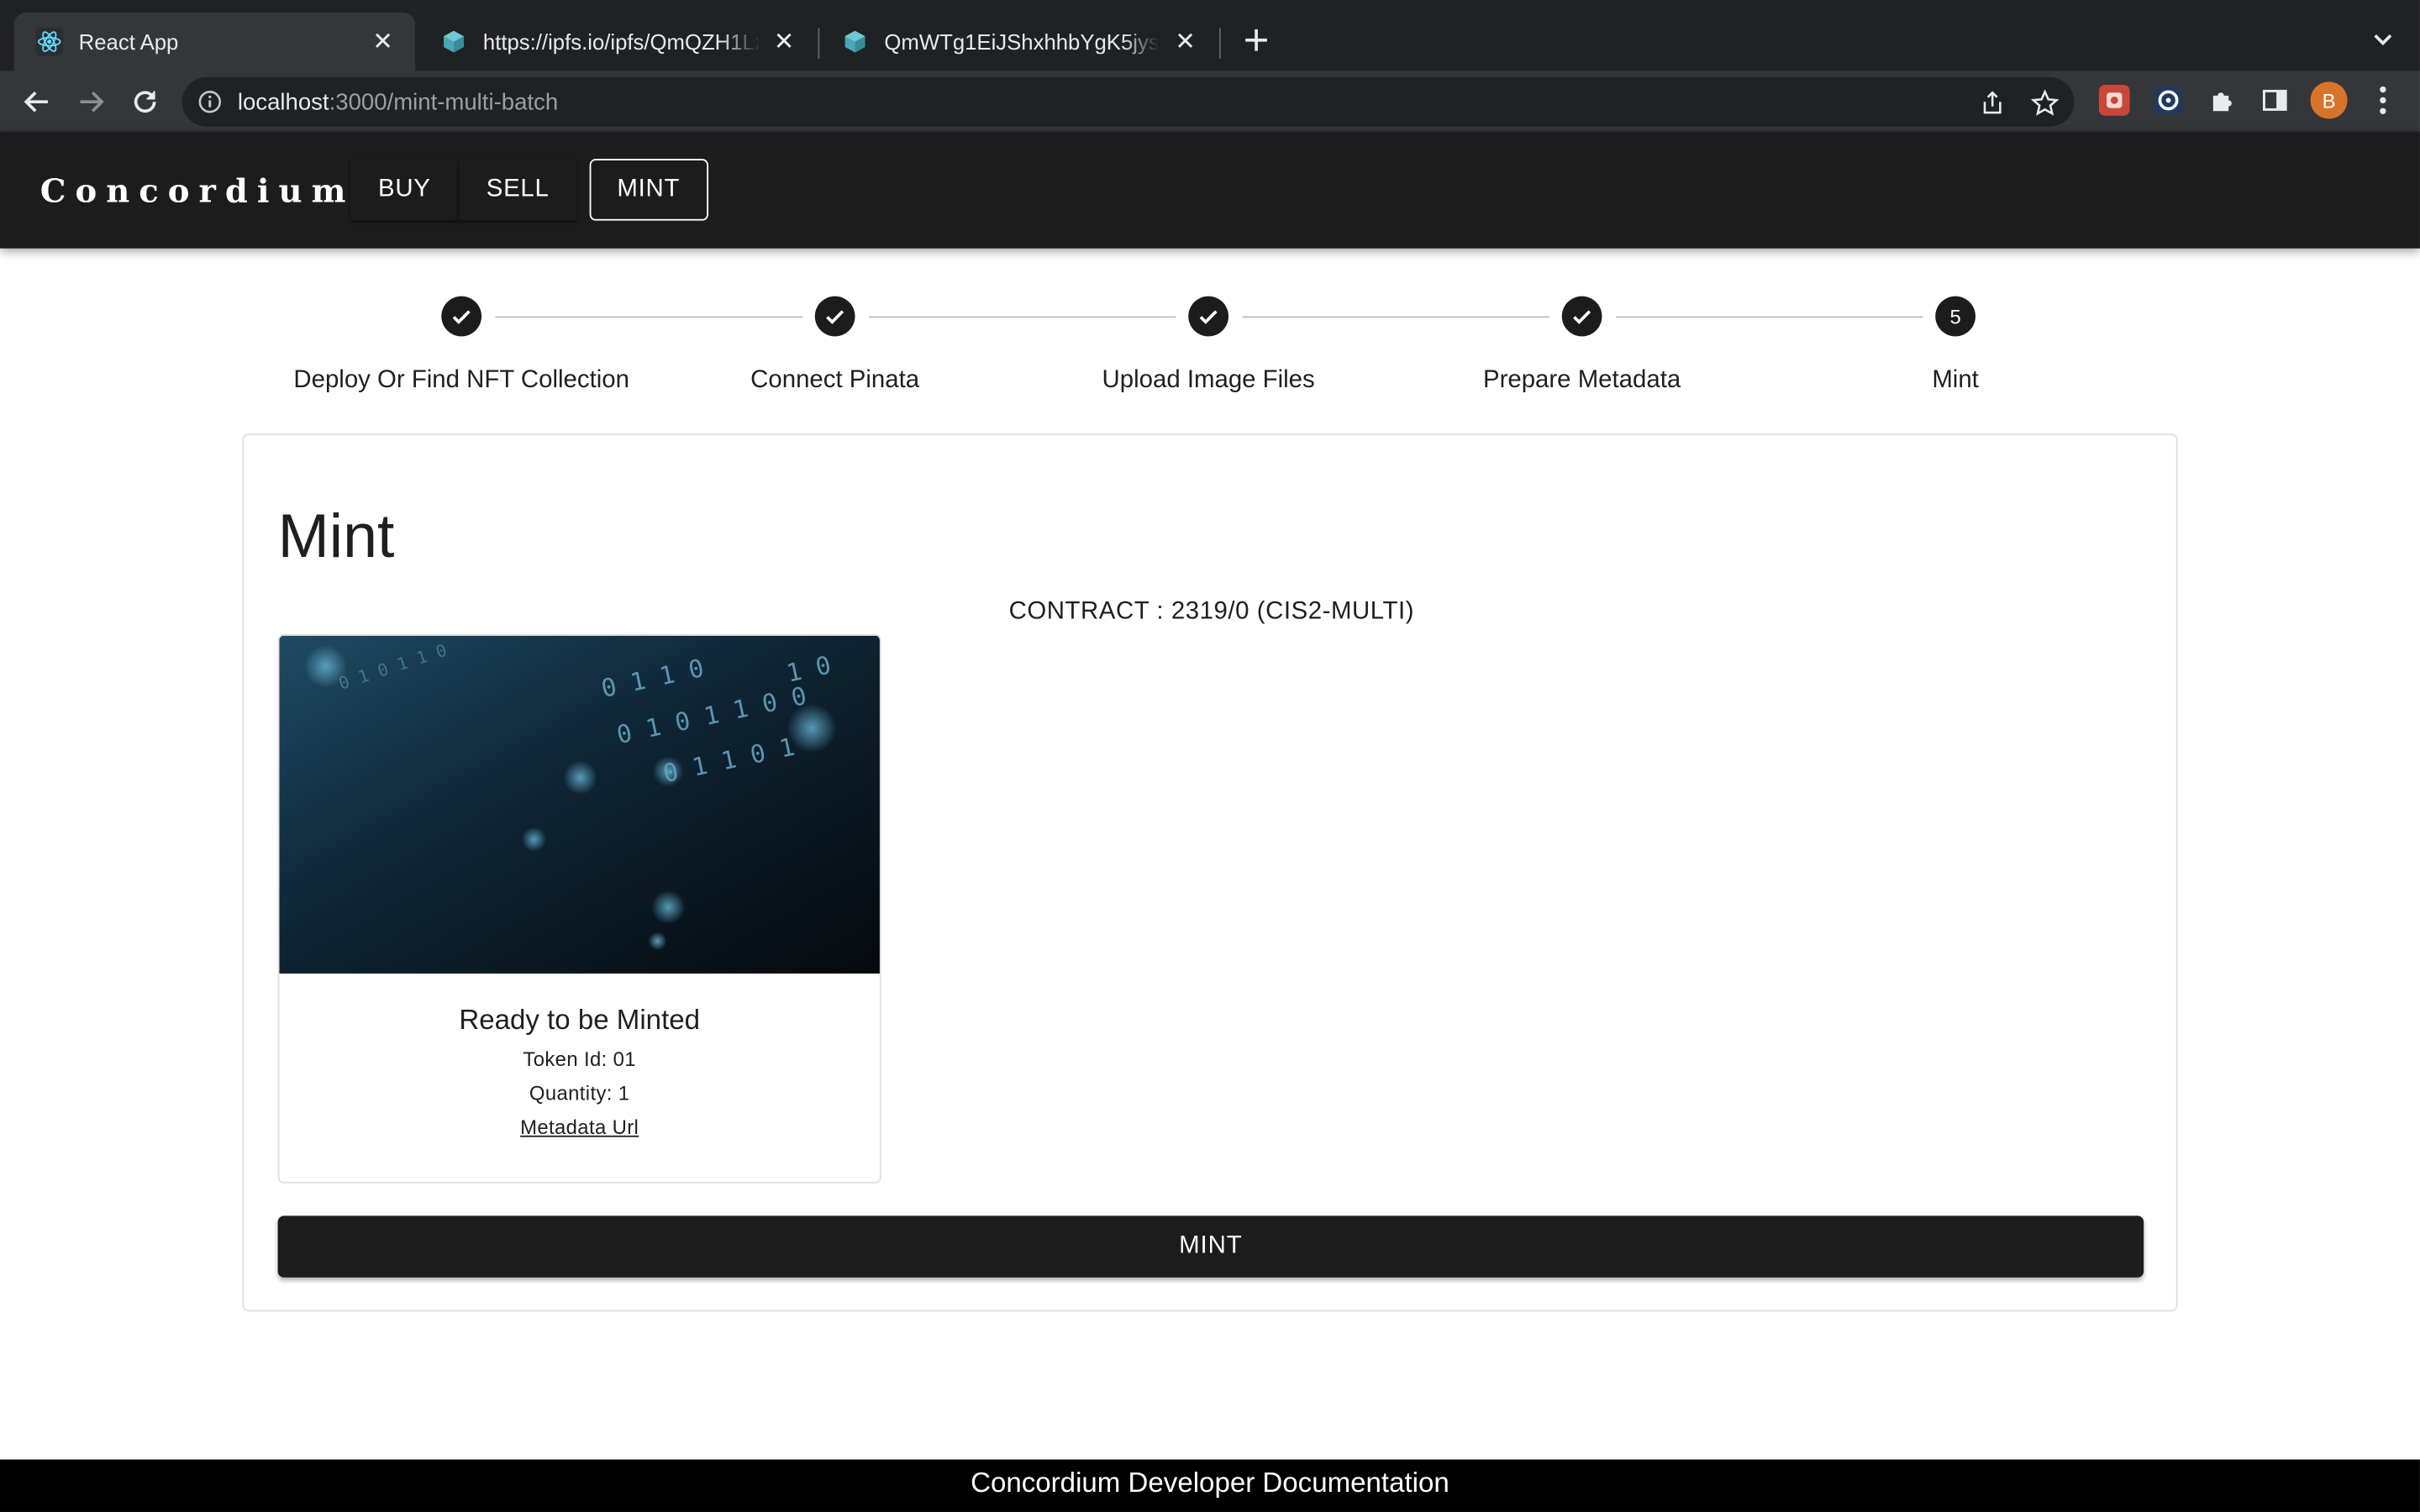 The height and width of the screenshot is (1512, 2420). Describe the element at coordinates (1022, 42) in the screenshot. I see `browser-tab-title: QmWTg1EiJShxhhbYgK5jysXSY` at that location.